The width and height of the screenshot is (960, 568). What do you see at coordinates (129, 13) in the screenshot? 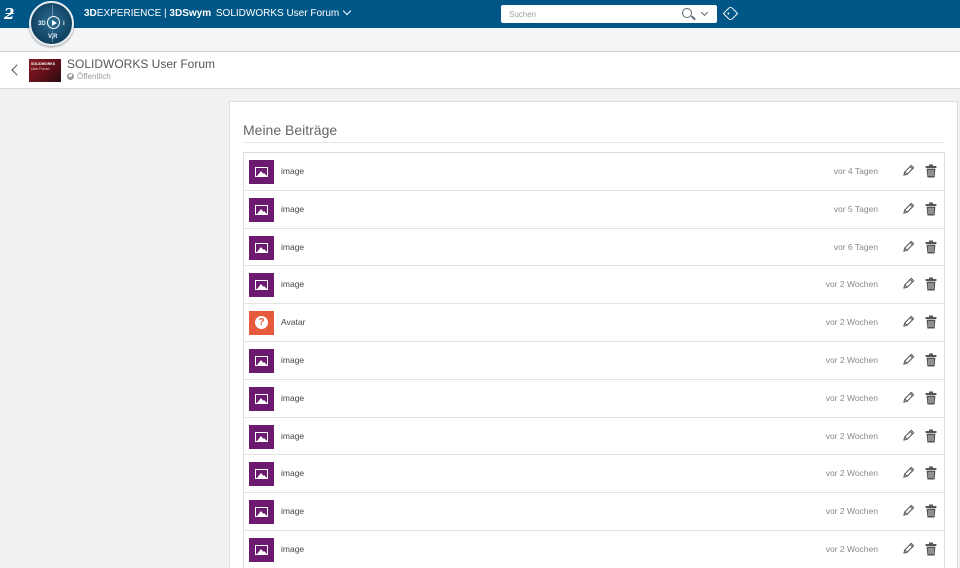
I see `brand-experience: EXPERIENCE` at bounding box center [129, 13].